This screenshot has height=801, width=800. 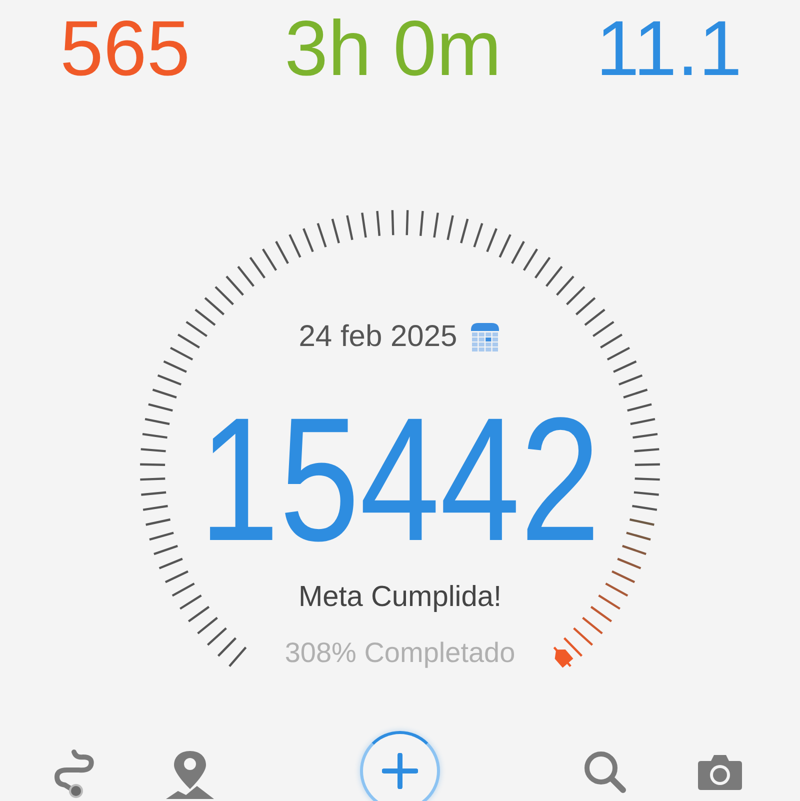 I want to click on plus-icon, so click(x=400, y=771).